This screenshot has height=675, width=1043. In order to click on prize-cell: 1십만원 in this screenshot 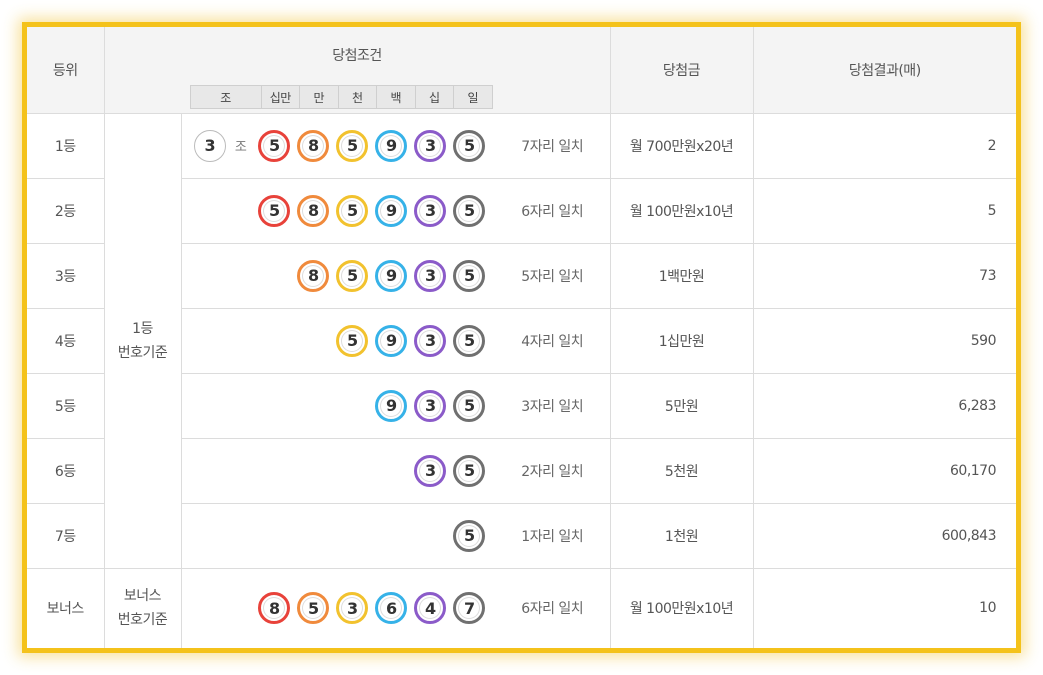, I will do `click(681, 340)`.